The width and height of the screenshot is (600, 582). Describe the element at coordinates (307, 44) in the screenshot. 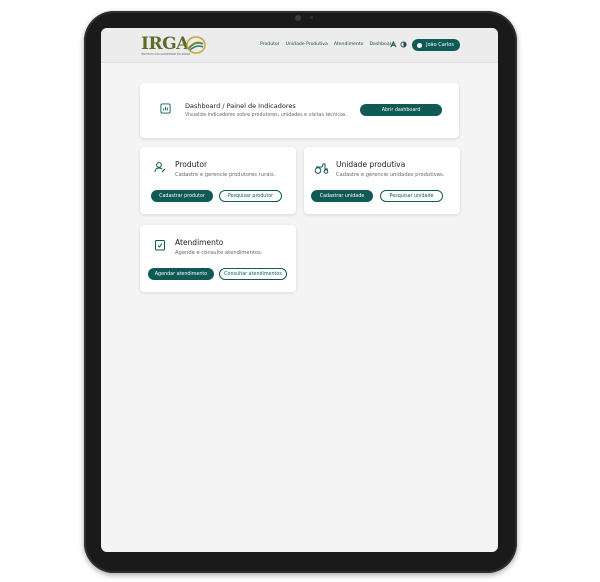

I see `nav-unidade-produtiva: Unidade Produtiva` at that location.